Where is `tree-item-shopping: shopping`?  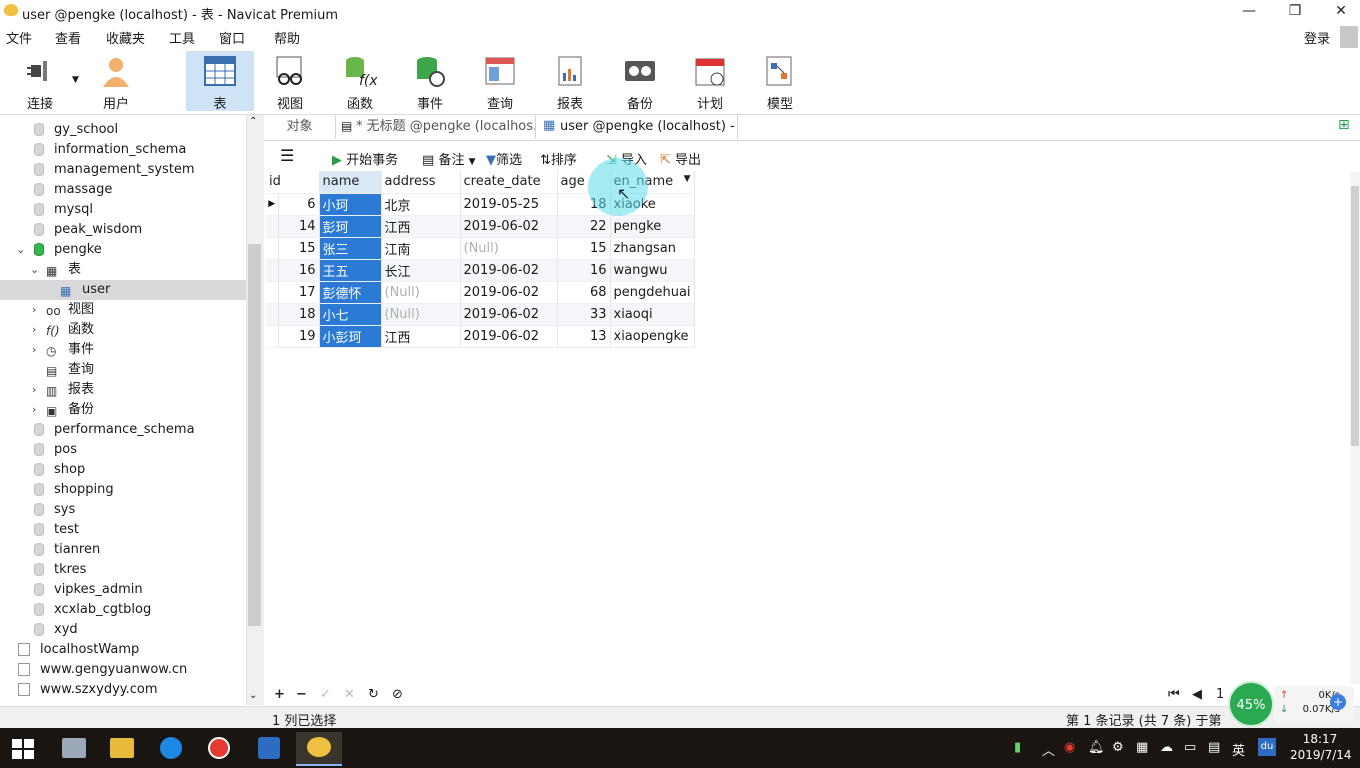 tree-item-shopping: shopping is located at coordinates (123, 490).